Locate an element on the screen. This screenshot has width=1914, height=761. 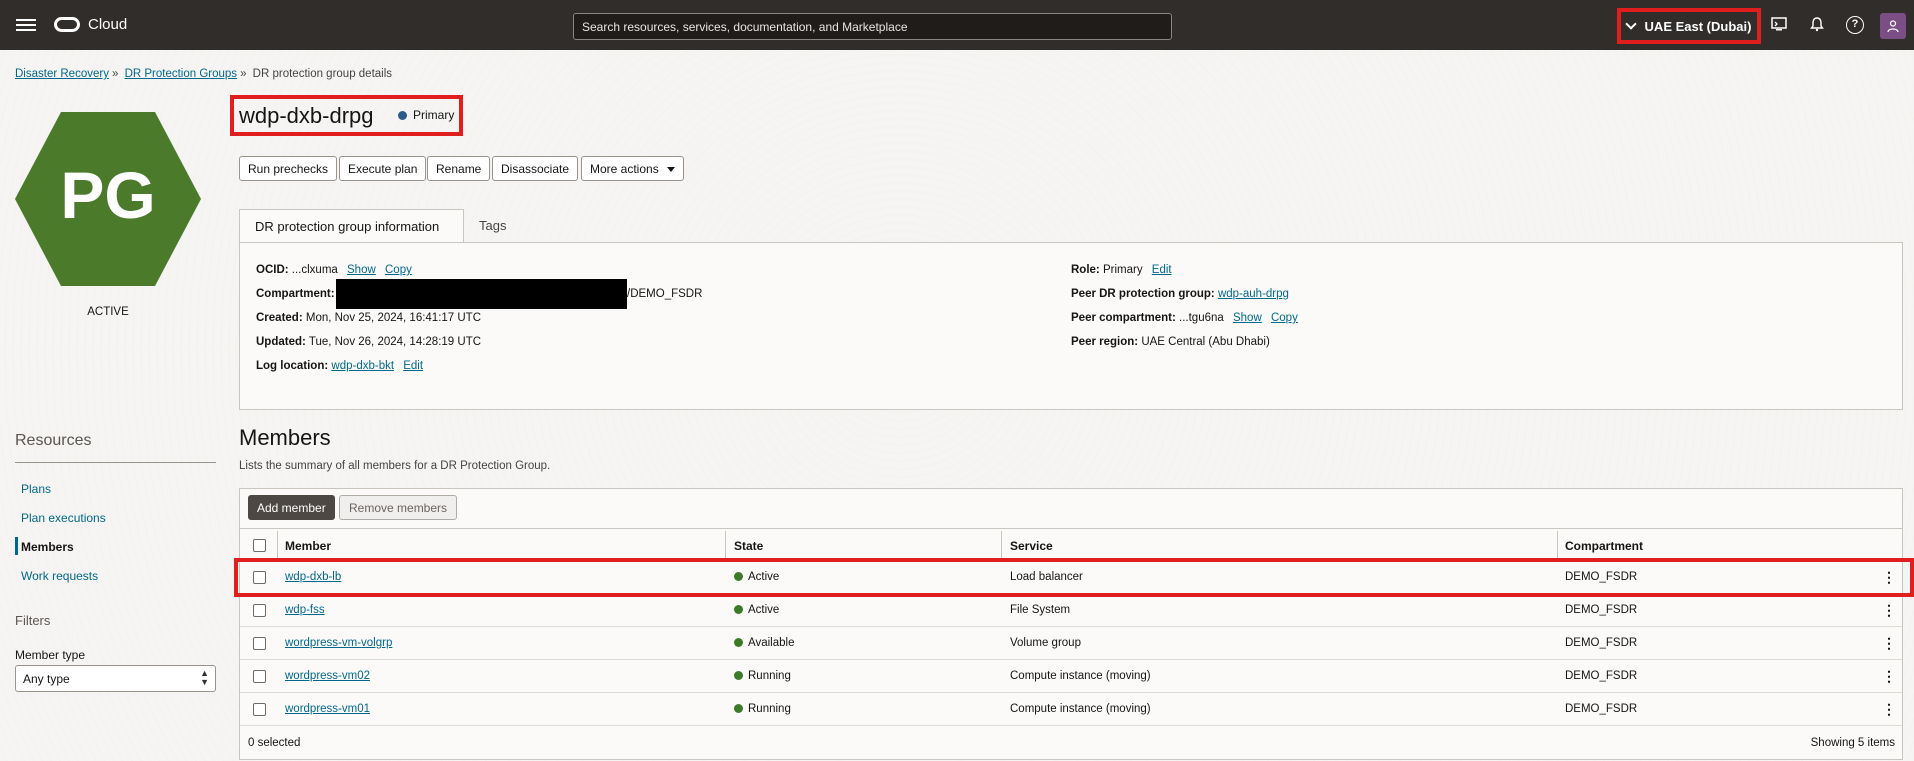
updated-value: Tue, Nov 26, 2024, 14:28:19 UTC is located at coordinates (395, 342).